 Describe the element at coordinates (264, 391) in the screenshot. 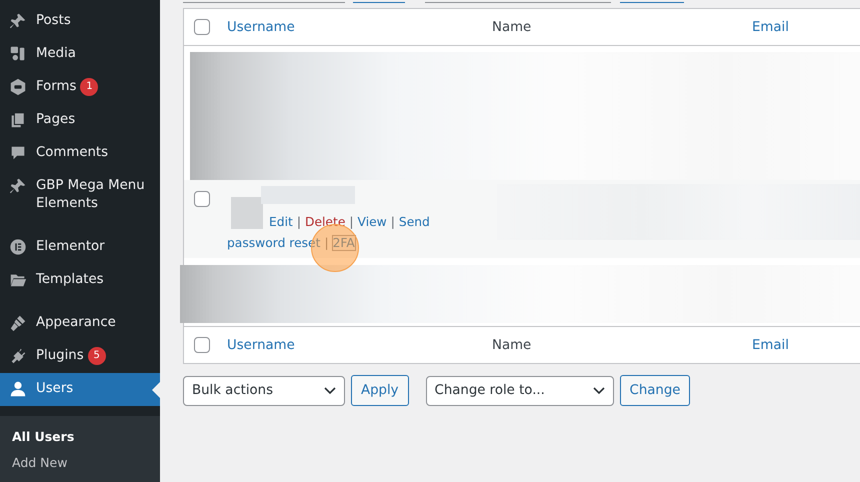

I see `bulk-actions-dropdown: Bulk actions` at that location.